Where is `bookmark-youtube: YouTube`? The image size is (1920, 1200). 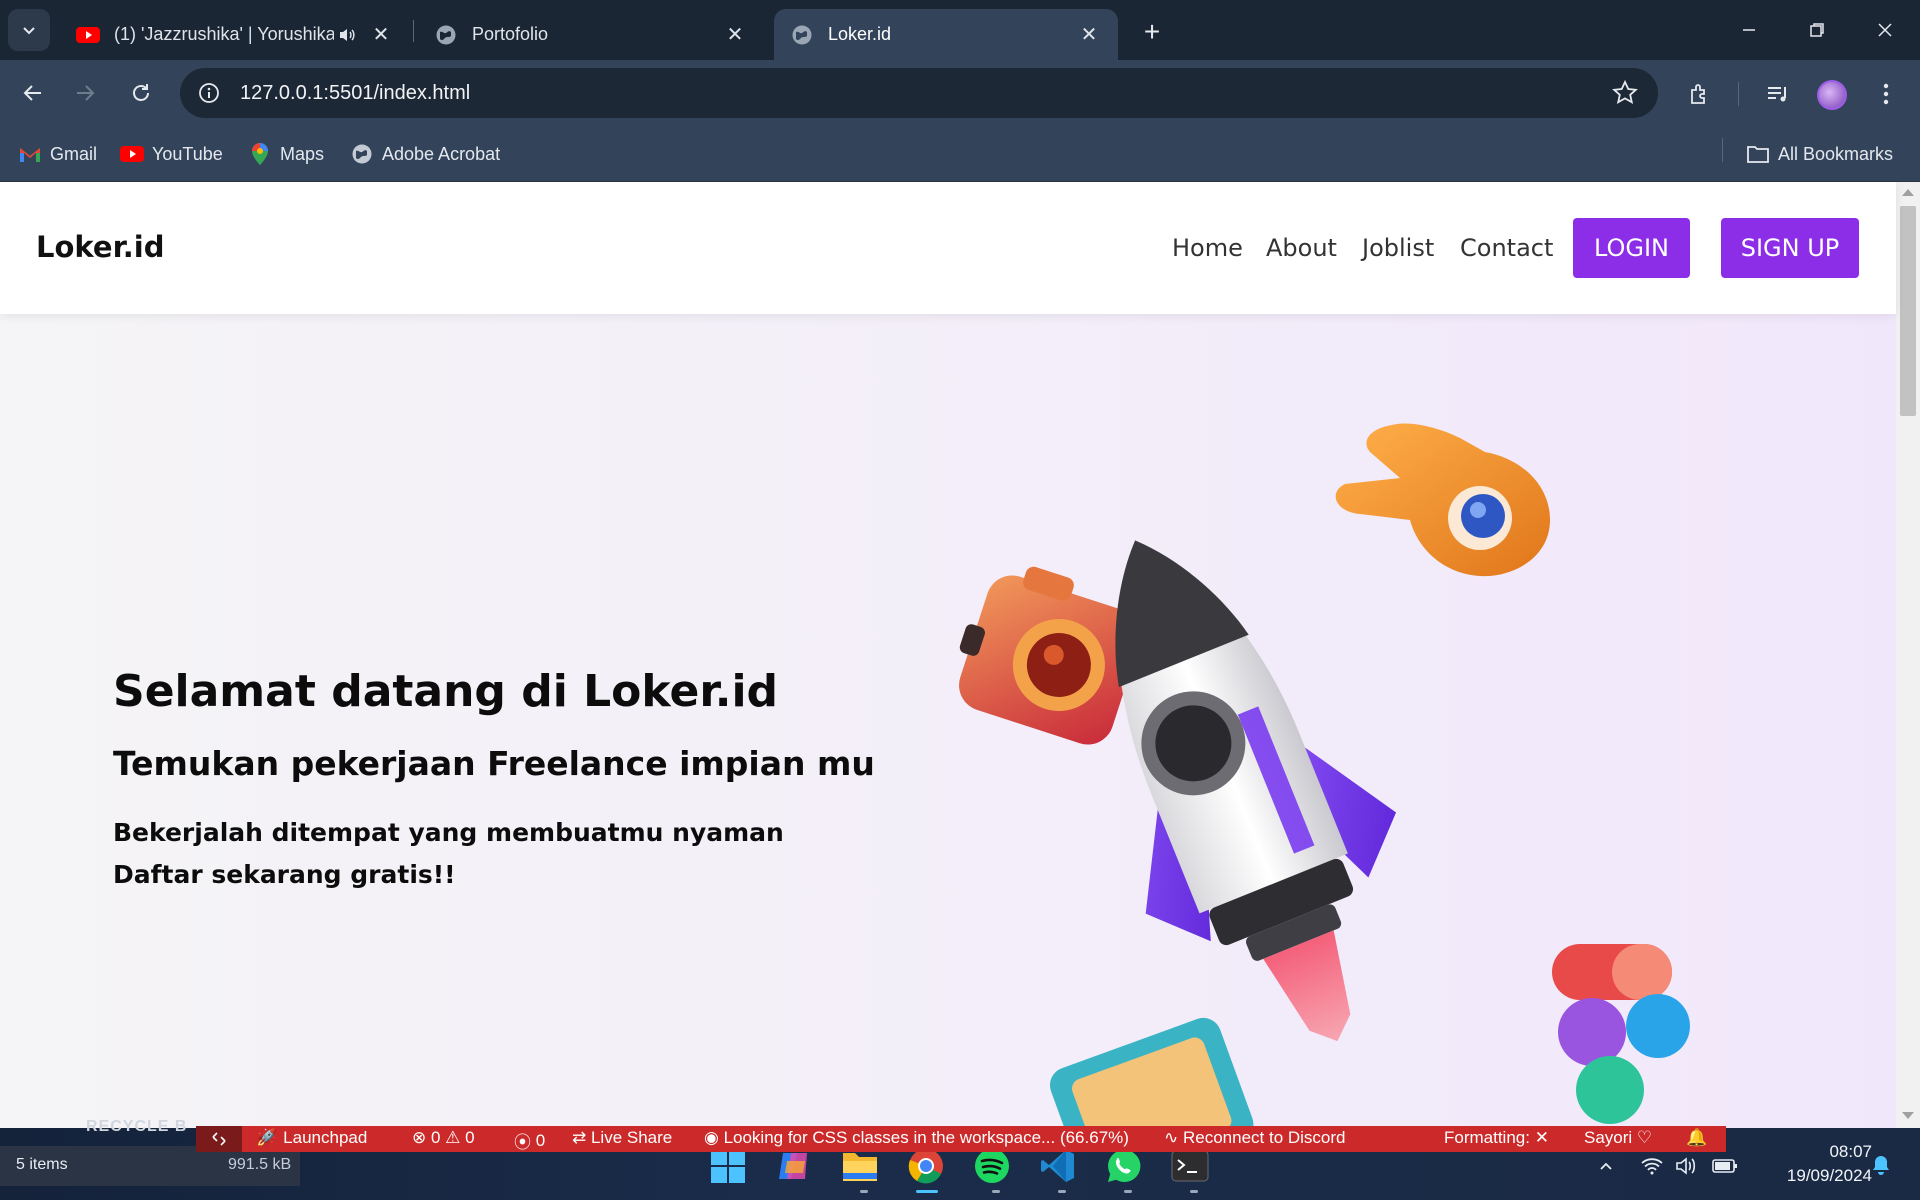 bookmark-youtube: YouTube is located at coordinates (171, 154).